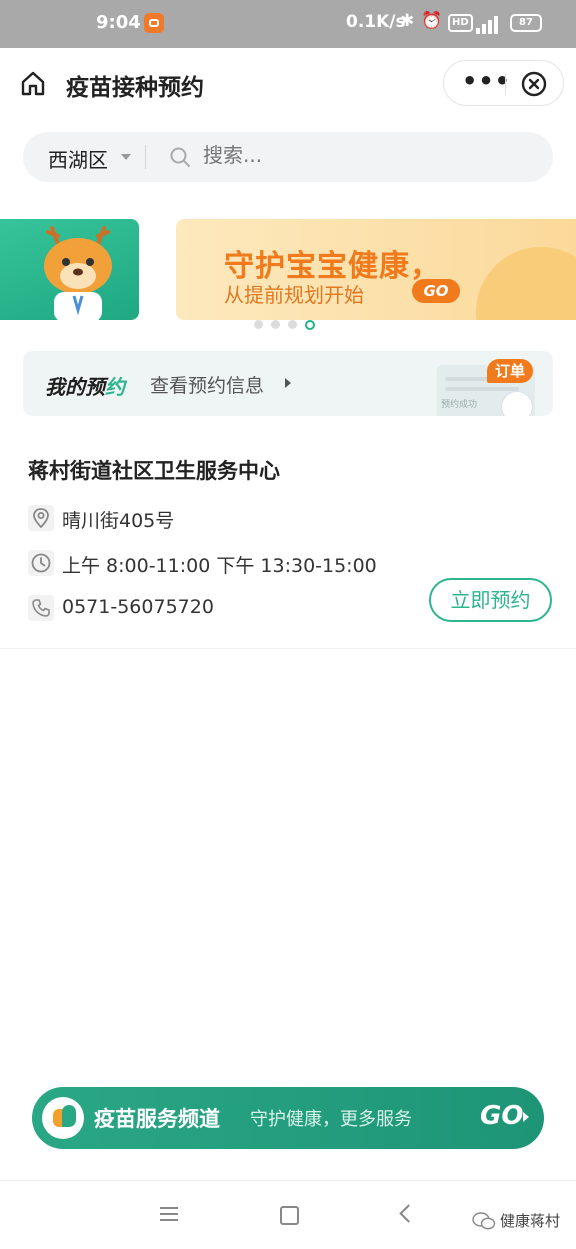  Describe the element at coordinates (459, 405) in the screenshot. I see `order-illustration-text: 预约成功` at that location.